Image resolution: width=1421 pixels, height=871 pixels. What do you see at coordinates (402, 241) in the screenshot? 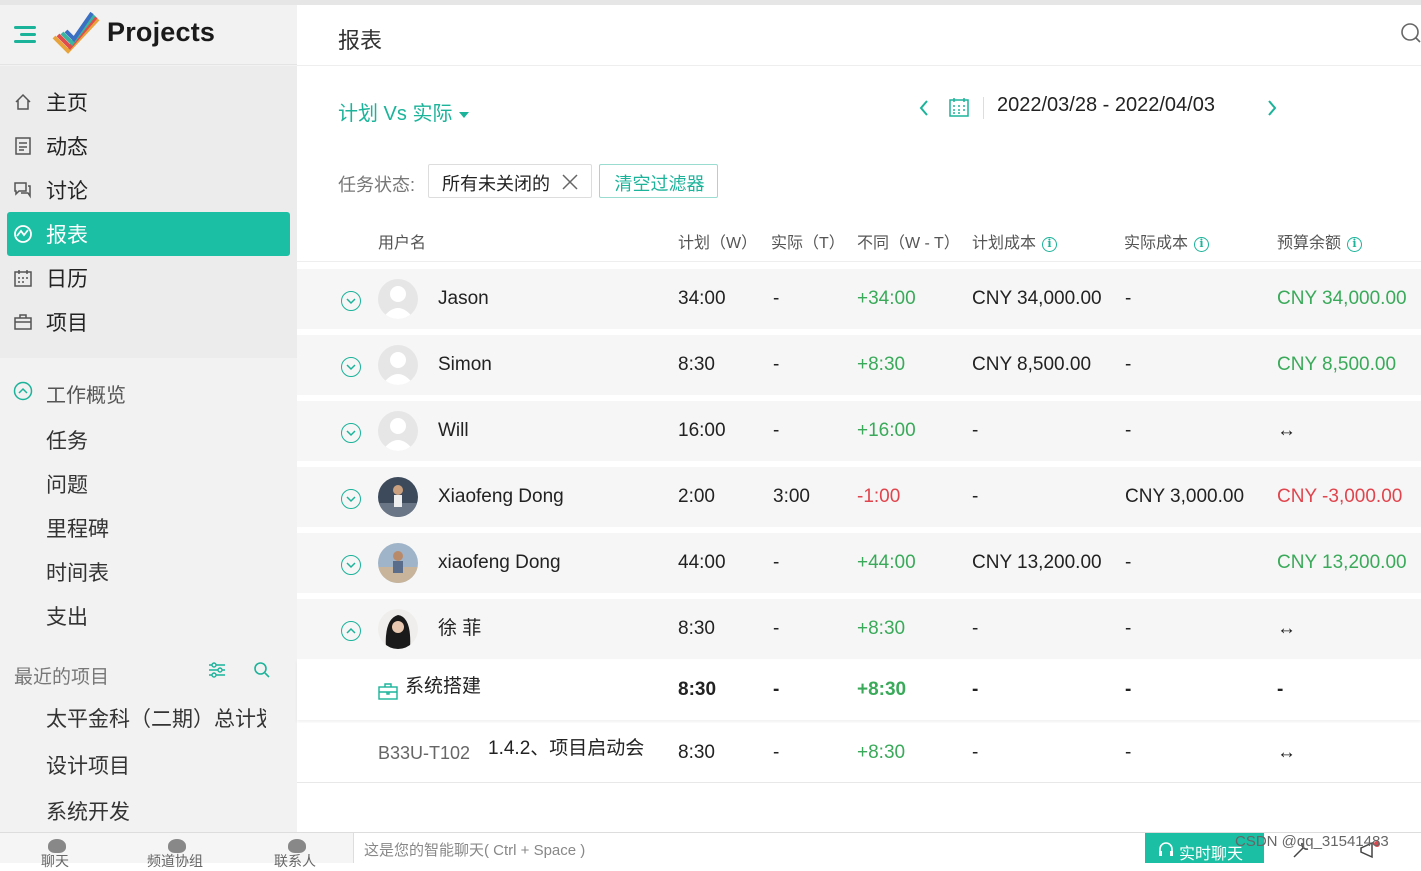
I see `column-header-user: 用户名` at bounding box center [402, 241].